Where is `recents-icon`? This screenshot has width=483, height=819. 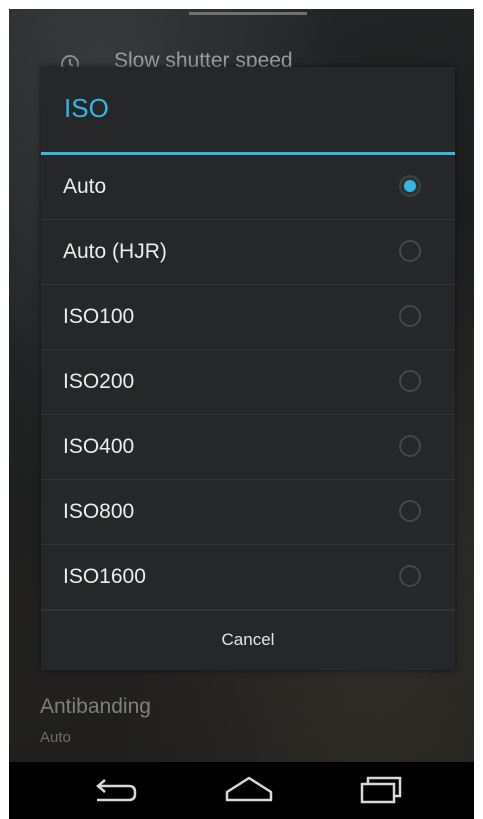 recents-icon is located at coordinates (382, 790).